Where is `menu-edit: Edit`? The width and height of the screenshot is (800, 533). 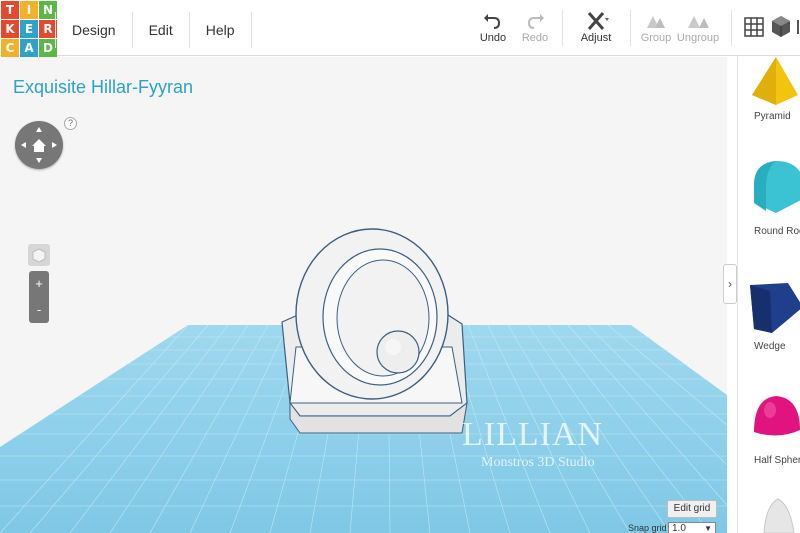 menu-edit: Edit is located at coordinates (161, 30).